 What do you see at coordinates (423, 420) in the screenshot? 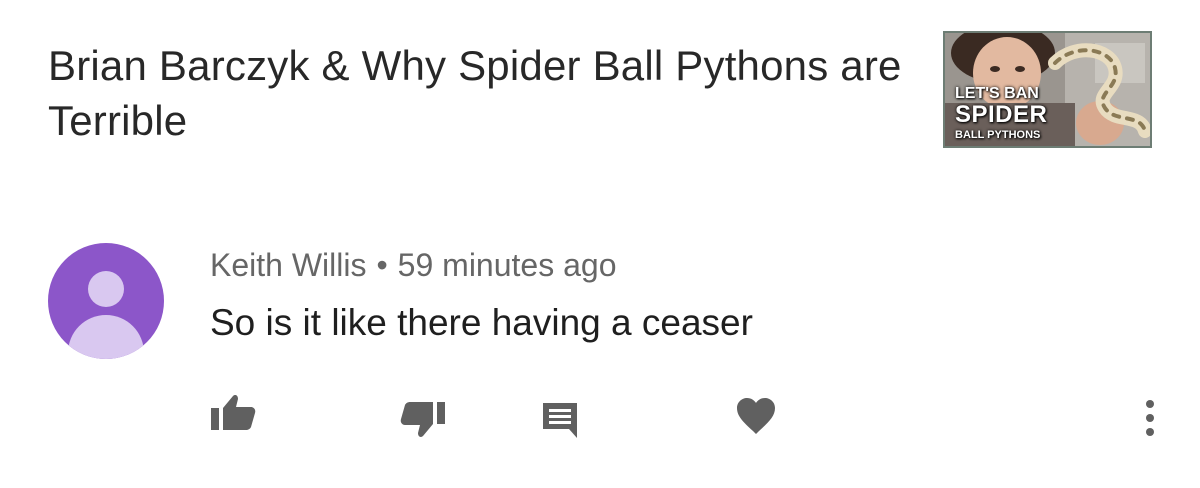
I see `thumbs-down-icon` at bounding box center [423, 420].